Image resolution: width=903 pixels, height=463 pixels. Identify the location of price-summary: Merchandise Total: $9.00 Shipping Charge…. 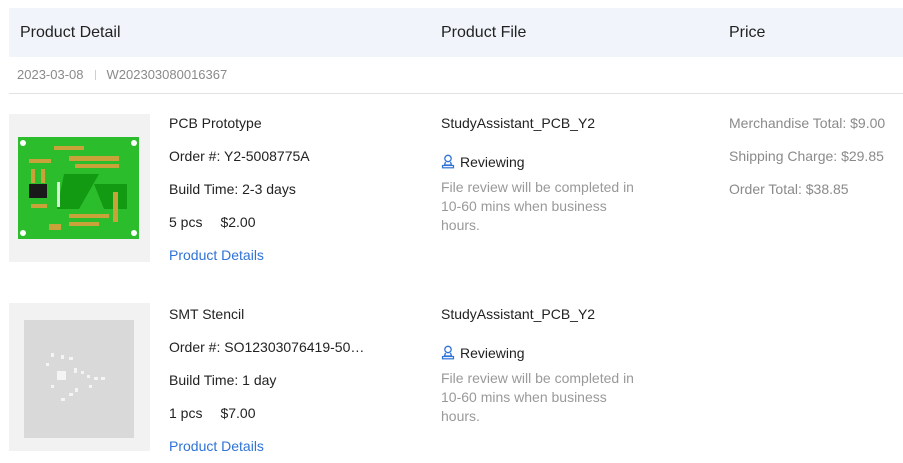
(807, 161).